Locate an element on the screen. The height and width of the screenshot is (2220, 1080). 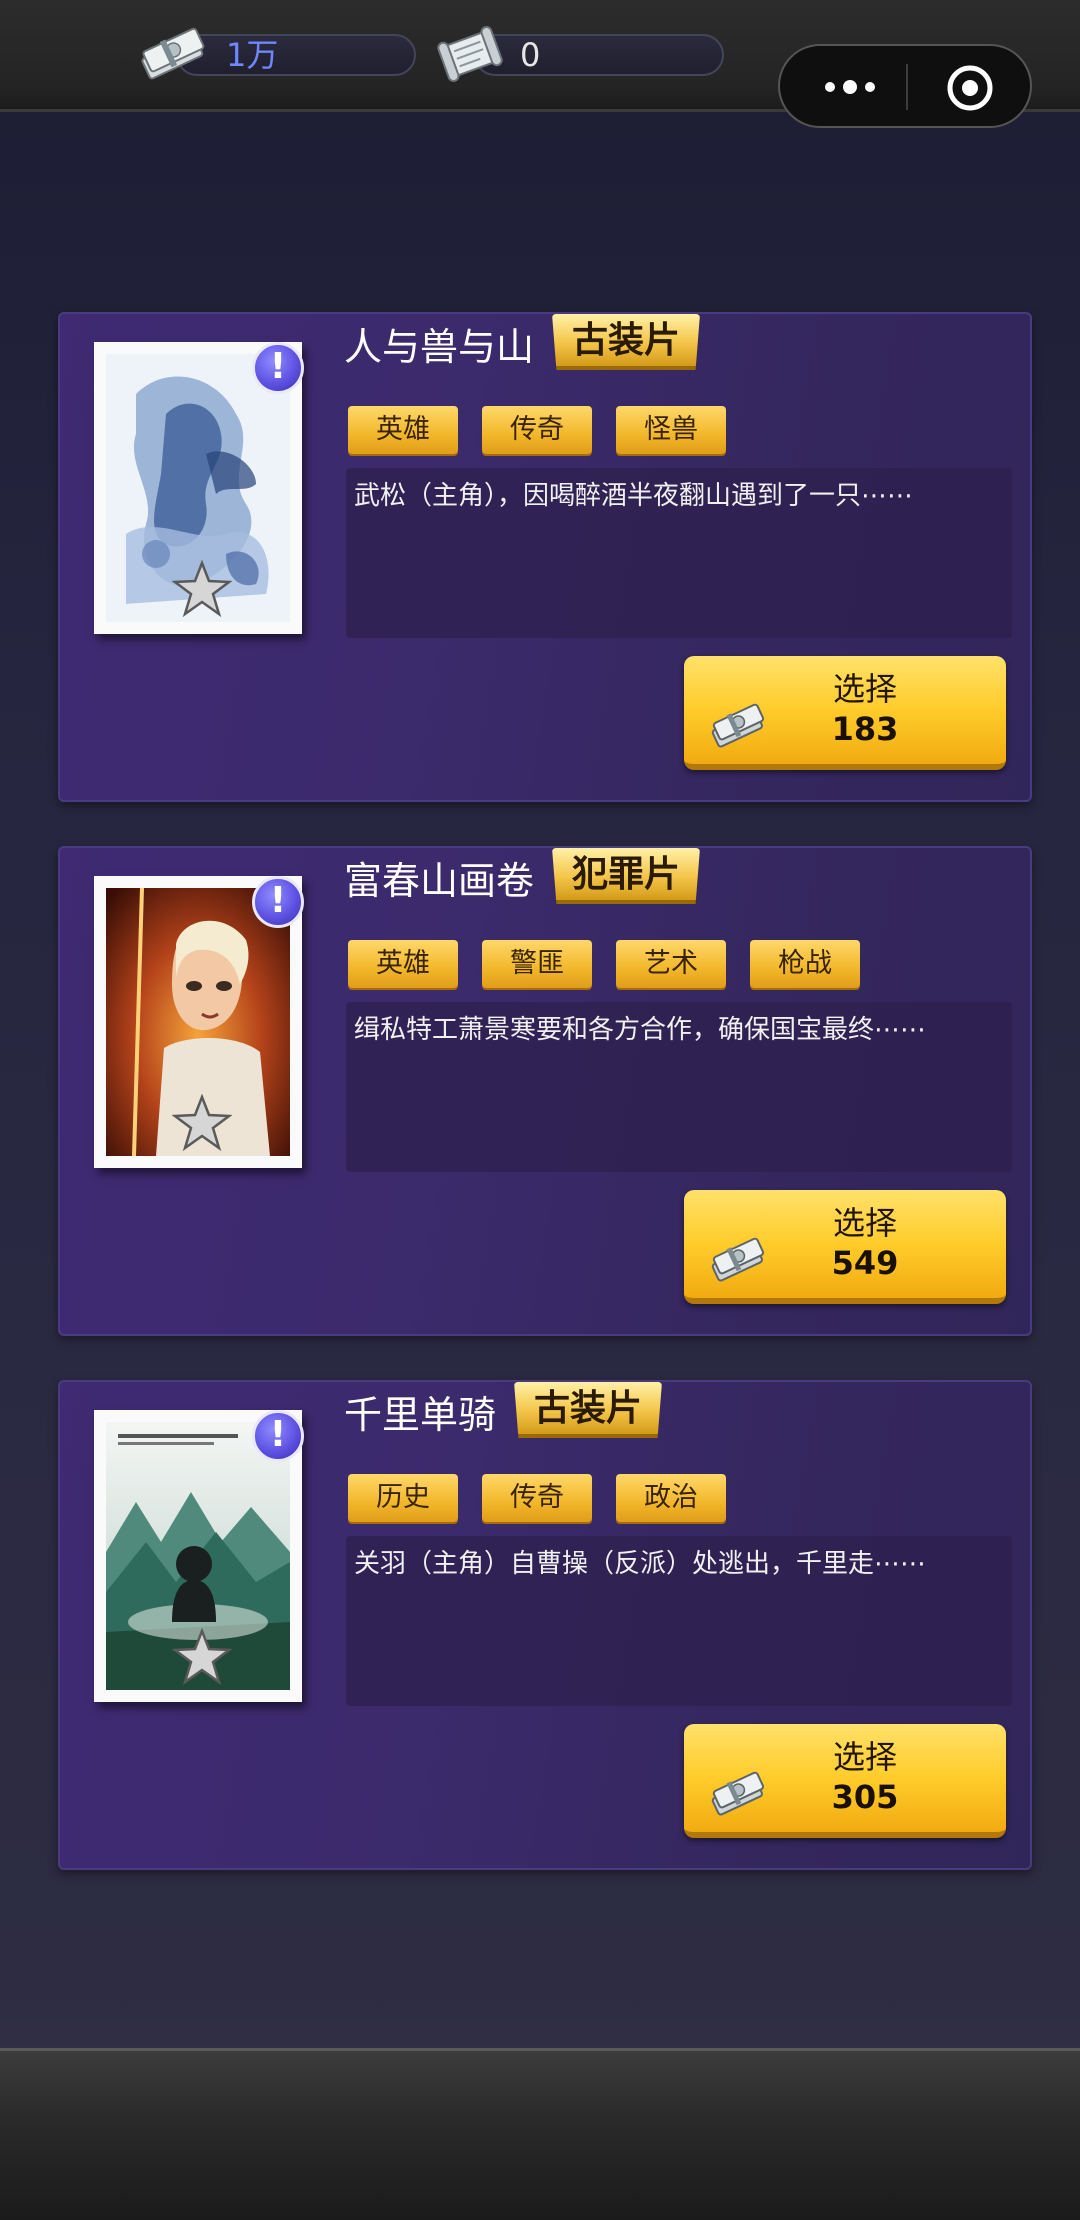
scroll-display: 0 is located at coordinates (579, 54).